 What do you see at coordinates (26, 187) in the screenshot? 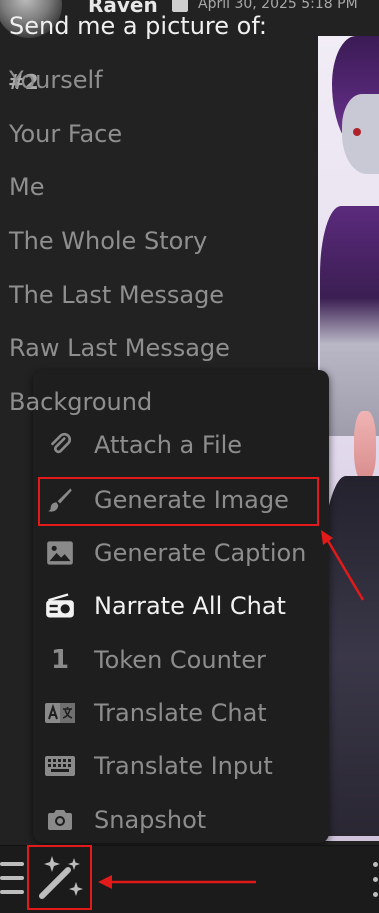
I see `picture-option-me: Me` at bounding box center [26, 187].